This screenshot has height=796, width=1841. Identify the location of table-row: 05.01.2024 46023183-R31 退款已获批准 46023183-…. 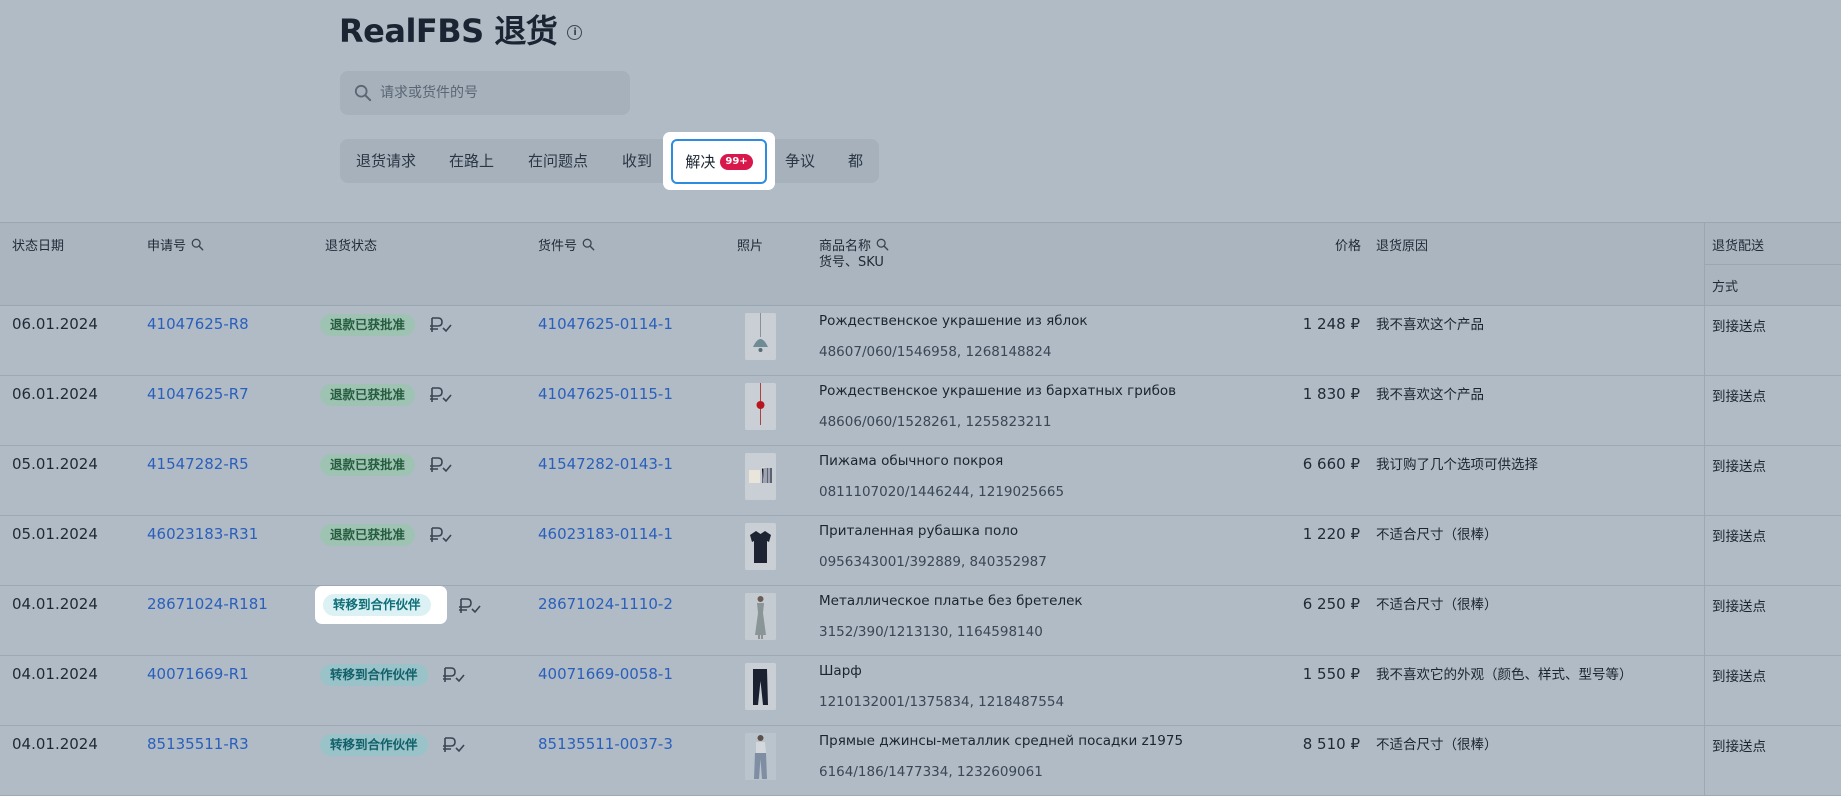
(920, 551).